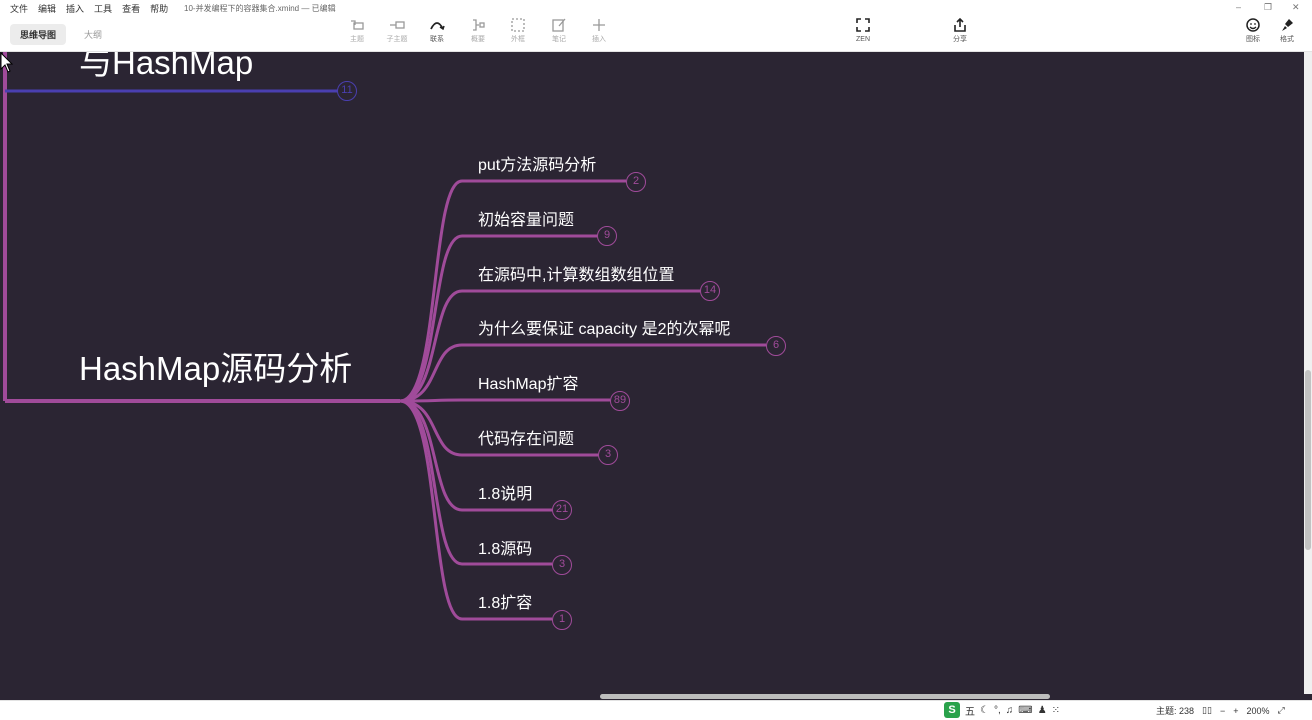 Image resolution: width=1312 pixels, height=720 pixels. What do you see at coordinates (1268, 7) in the screenshot?
I see `restore-icon: ❐` at bounding box center [1268, 7].